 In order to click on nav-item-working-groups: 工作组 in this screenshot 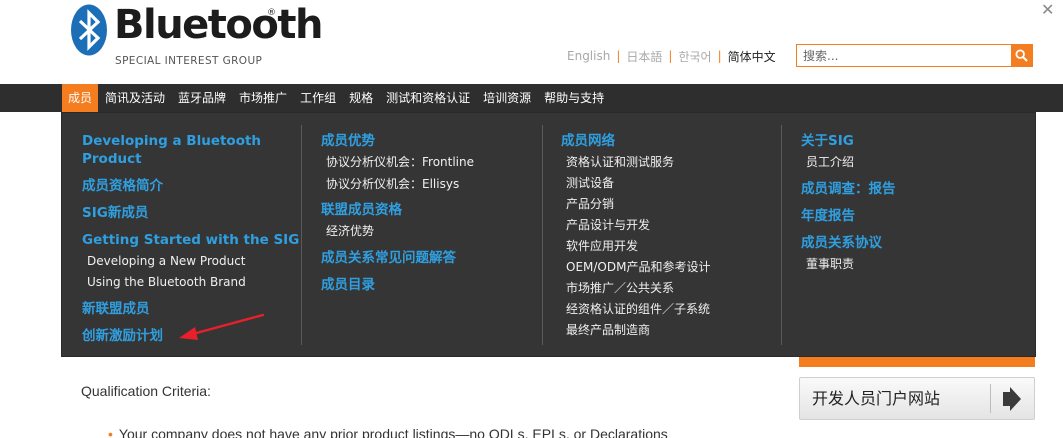, I will do `click(318, 98)`.